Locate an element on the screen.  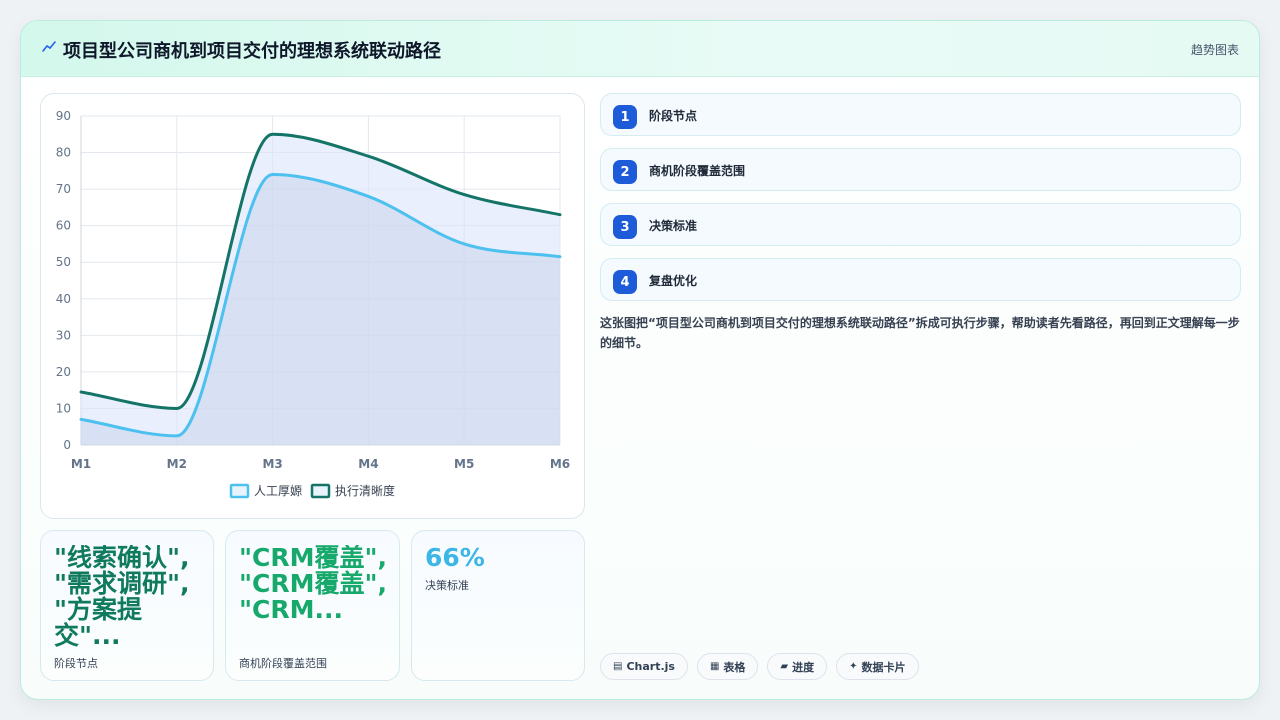
step-item-4: 4 复盘优化 is located at coordinates (920, 279).